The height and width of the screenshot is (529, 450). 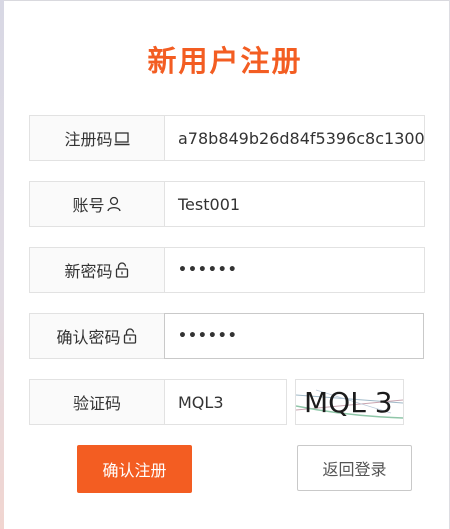 What do you see at coordinates (295, 204) in the screenshot?
I see `account-input: Test001` at bounding box center [295, 204].